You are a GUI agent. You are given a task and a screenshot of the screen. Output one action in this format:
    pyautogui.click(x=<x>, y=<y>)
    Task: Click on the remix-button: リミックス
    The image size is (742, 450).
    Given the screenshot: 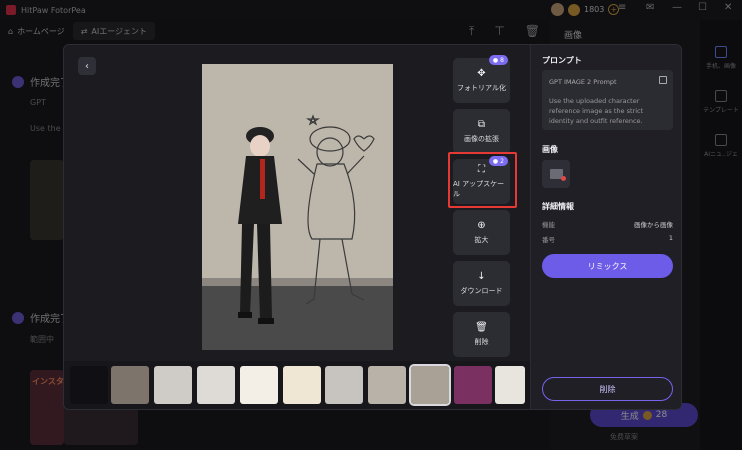 What is the action you would take?
    pyautogui.click(x=607, y=266)
    